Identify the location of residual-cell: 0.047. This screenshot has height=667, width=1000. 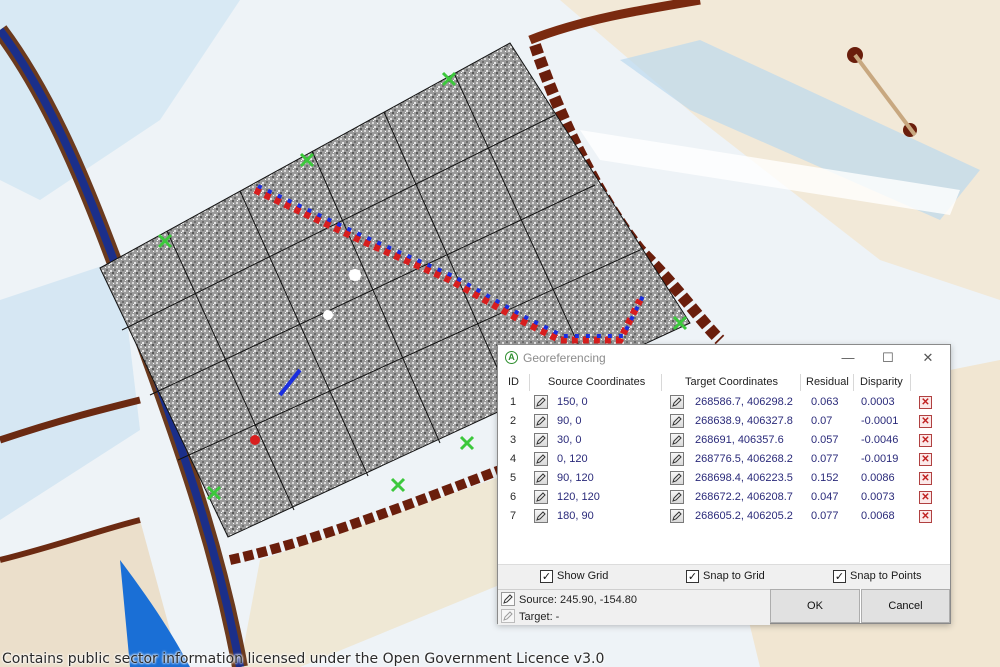
(825, 497).